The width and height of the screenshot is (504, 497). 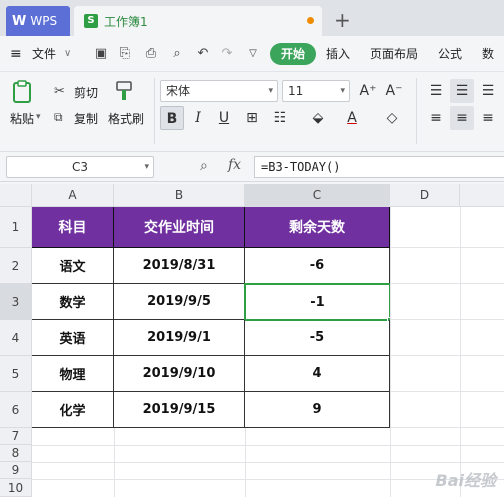 I want to click on align-bottom-icon: ☰, so click(x=488, y=91).